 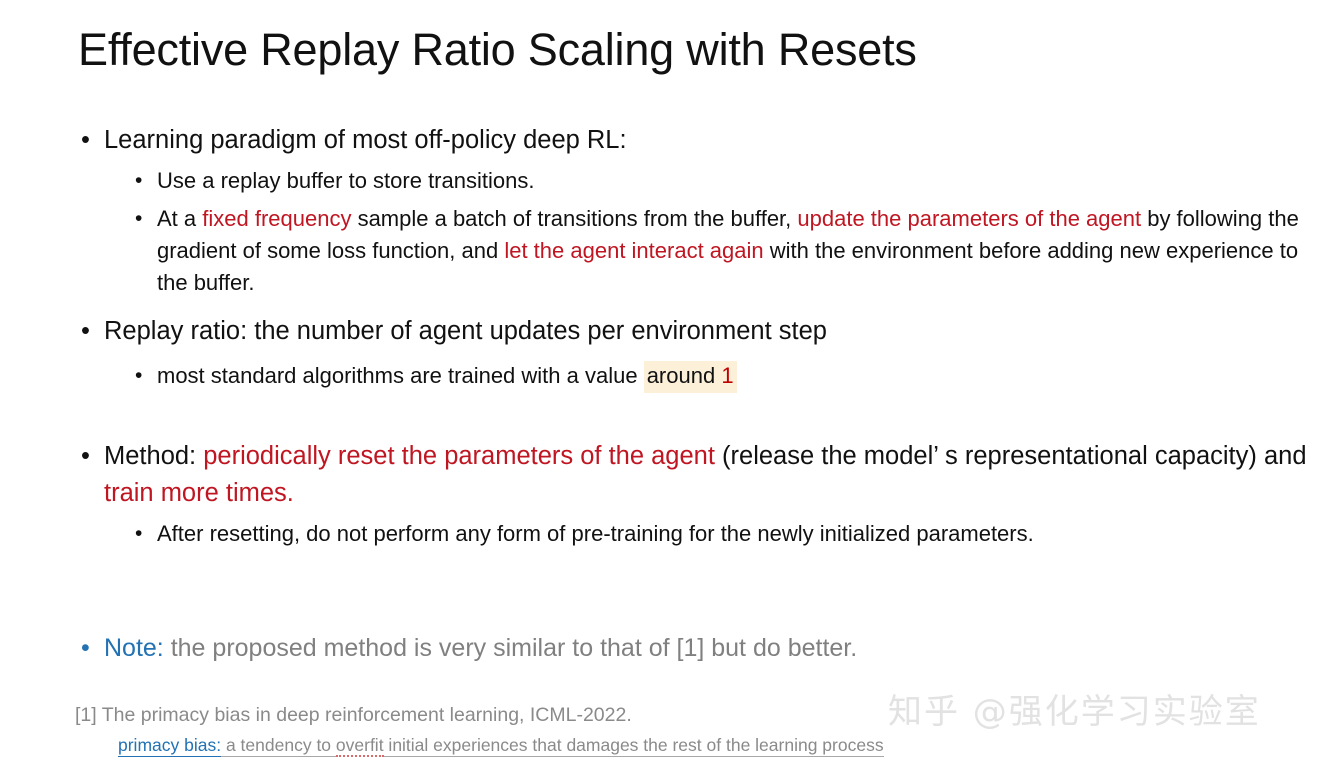 I want to click on emphasis-update-parameters: update the parameters of the agent, so click(x=969, y=218).